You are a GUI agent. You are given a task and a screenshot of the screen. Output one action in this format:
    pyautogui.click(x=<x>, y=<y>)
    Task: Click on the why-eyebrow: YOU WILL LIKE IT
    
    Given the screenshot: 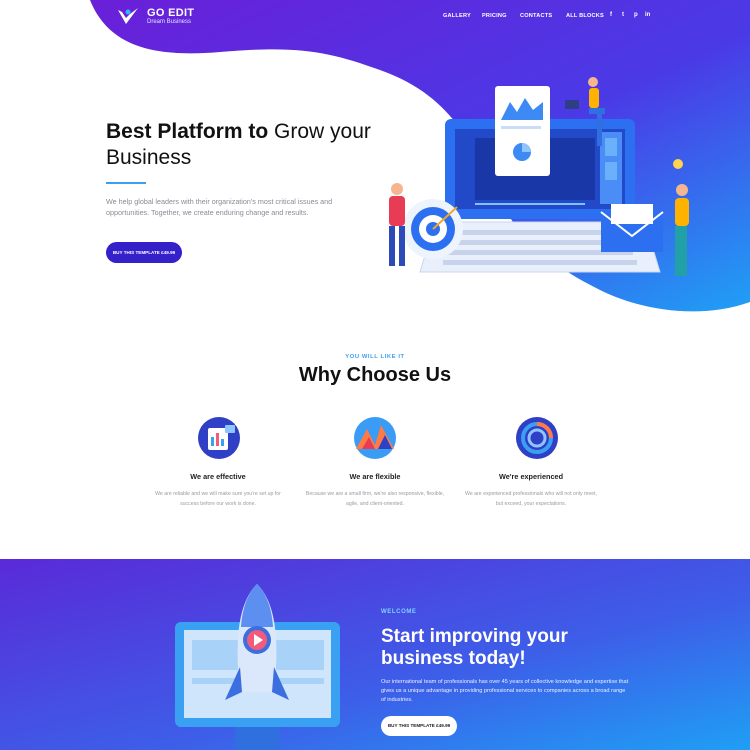 What is the action you would take?
    pyautogui.click(x=375, y=357)
    